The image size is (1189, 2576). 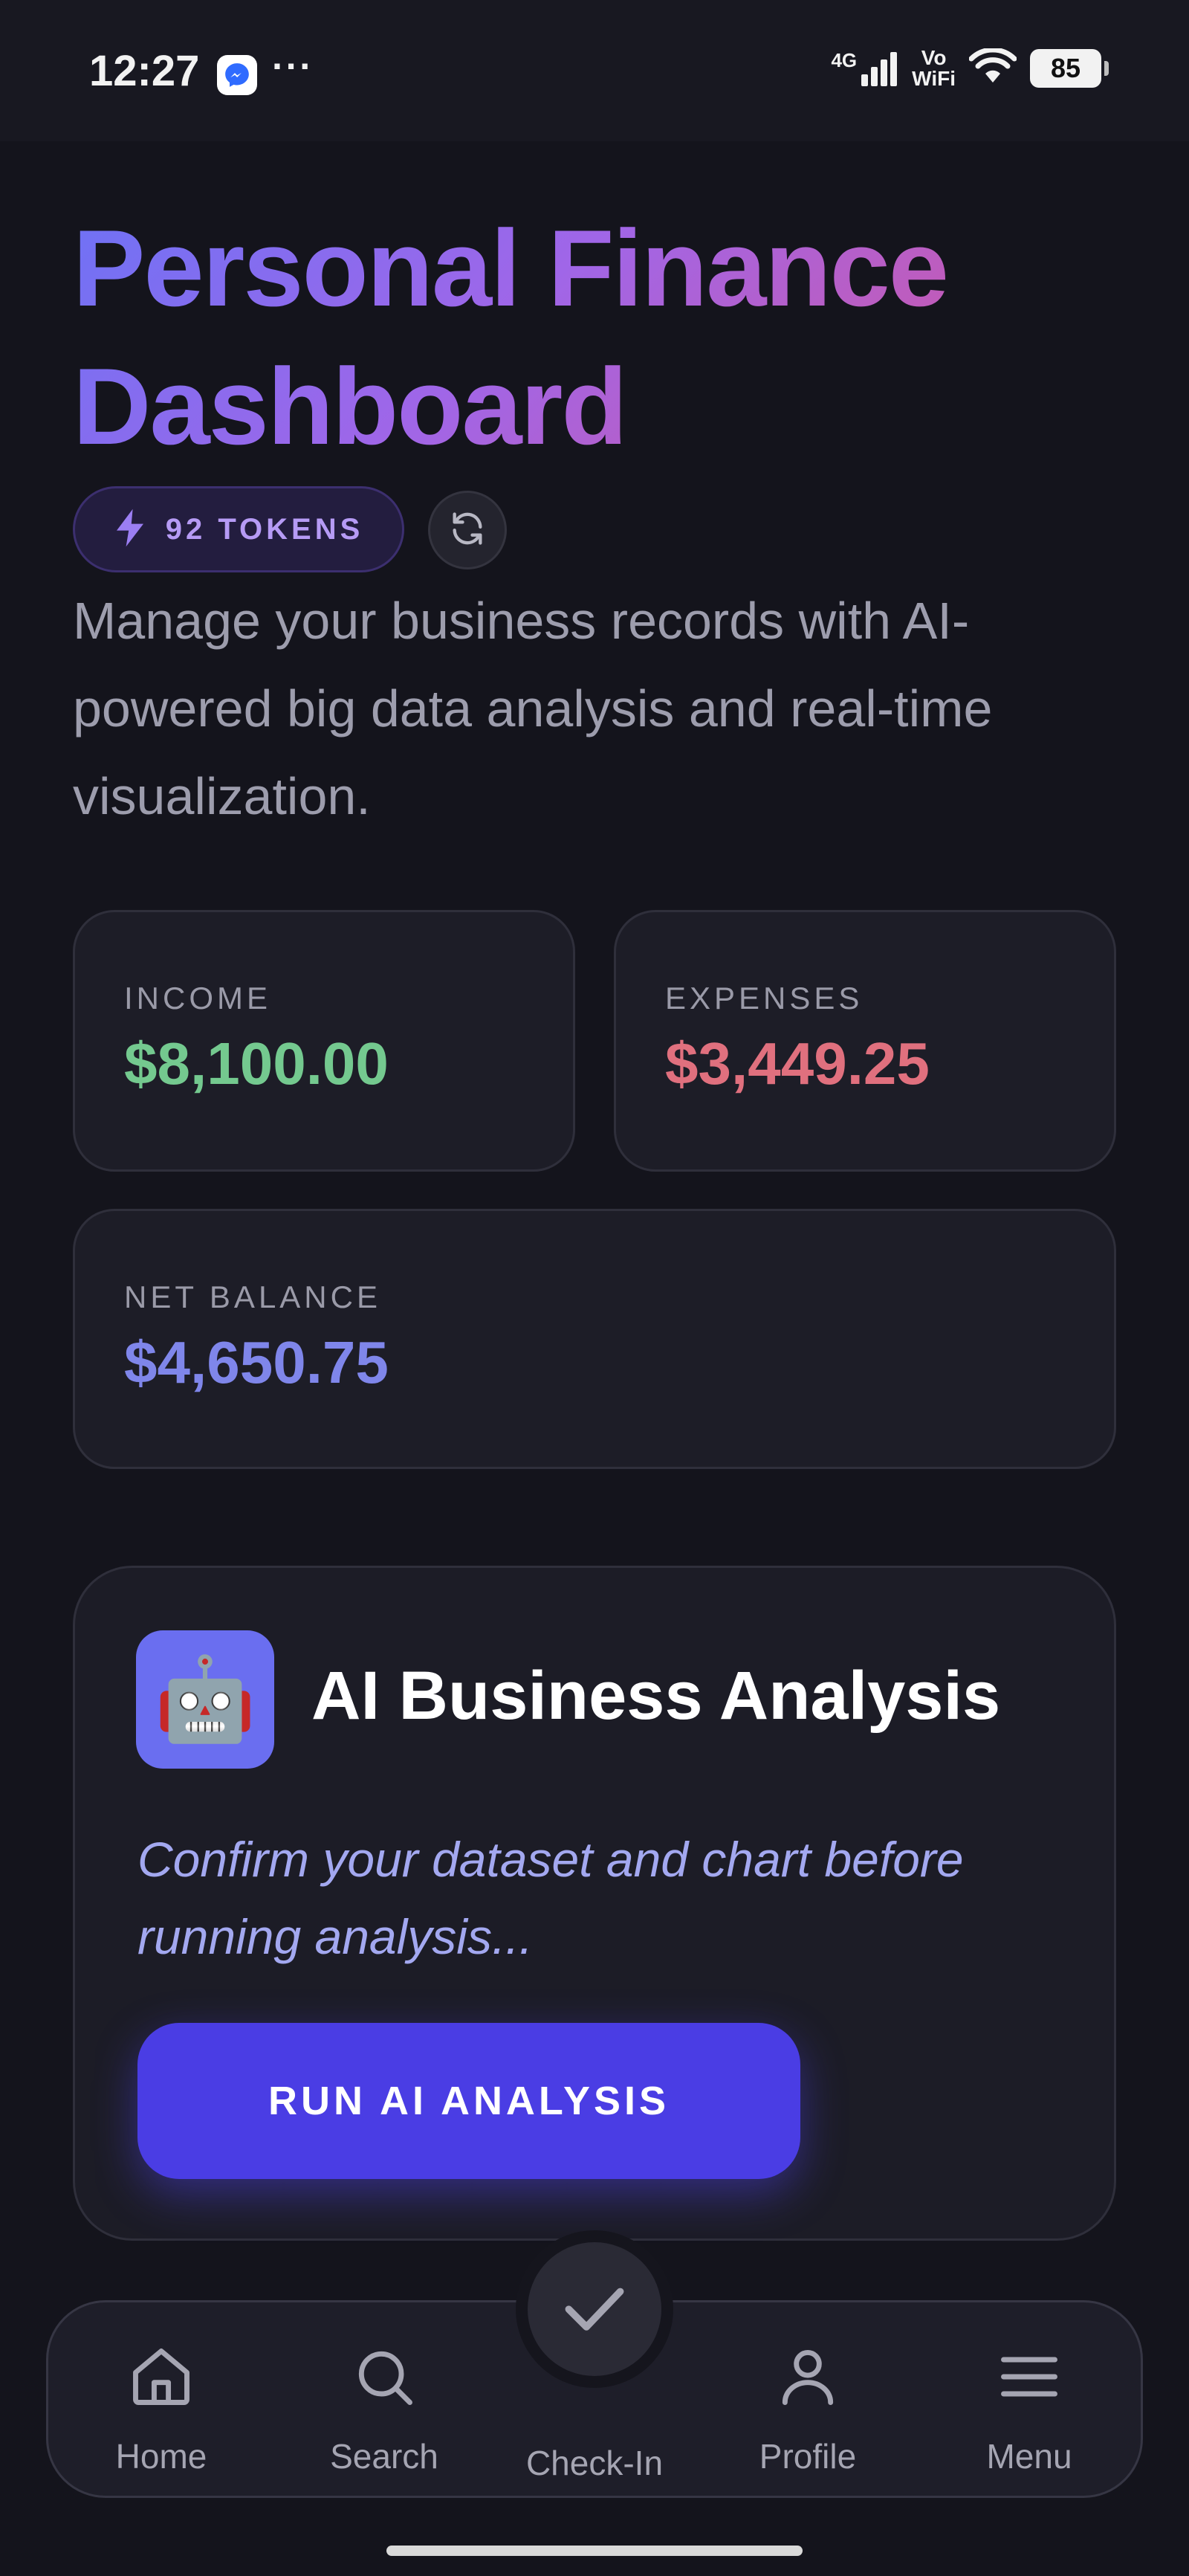 What do you see at coordinates (256, 1362) in the screenshot?
I see `net-balance-value: $4,650.75` at bounding box center [256, 1362].